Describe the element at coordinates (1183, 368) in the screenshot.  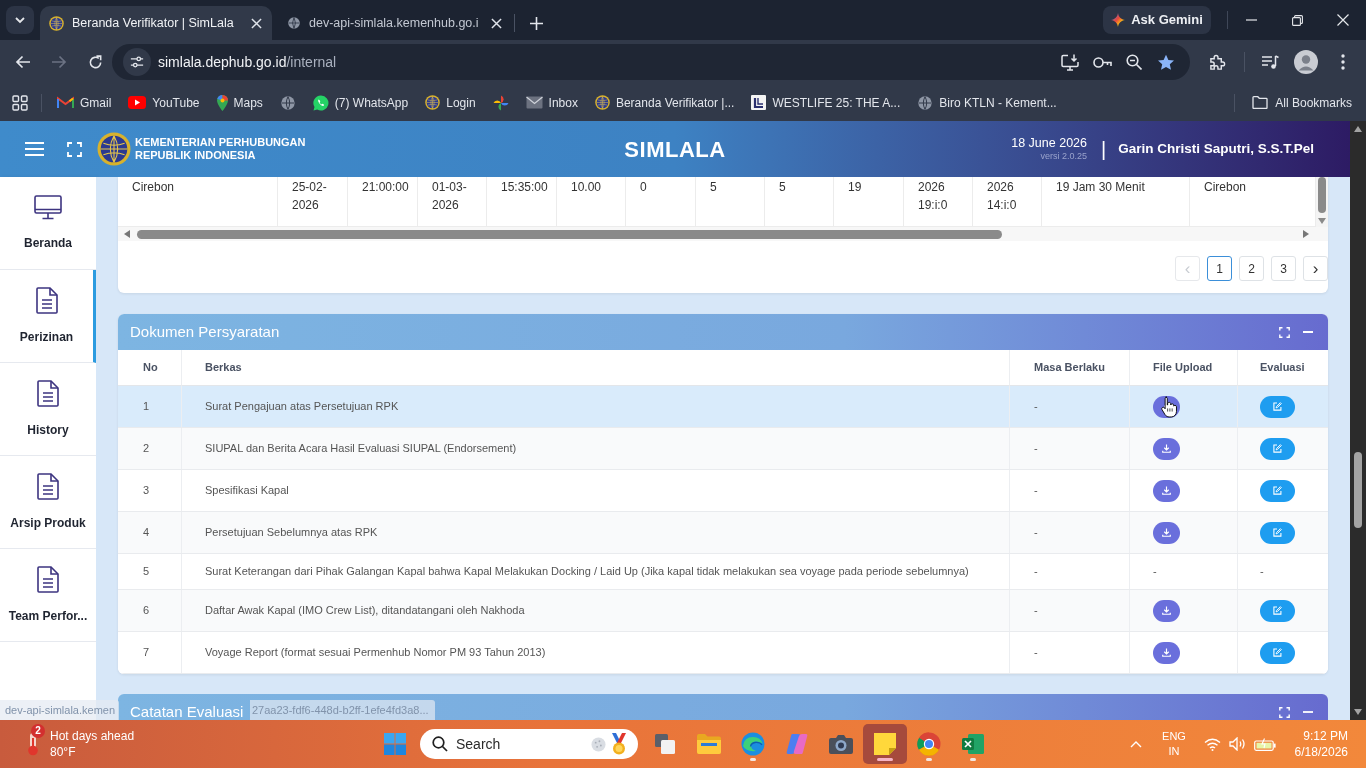
I see `column-header: File Upload` at that location.